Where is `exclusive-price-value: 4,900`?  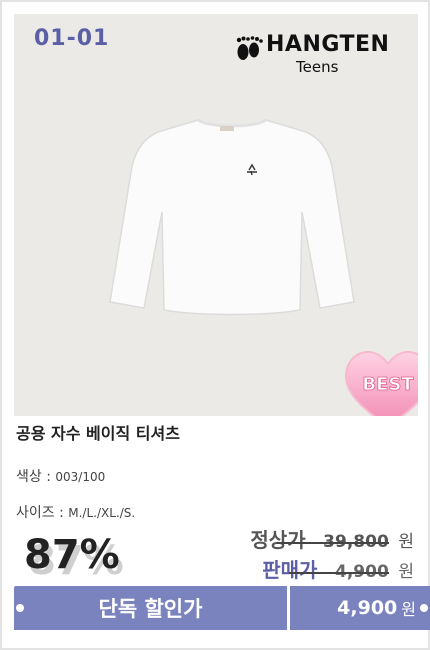 exclusive-price-value: 4,900 is located at coordinates (367, 608).